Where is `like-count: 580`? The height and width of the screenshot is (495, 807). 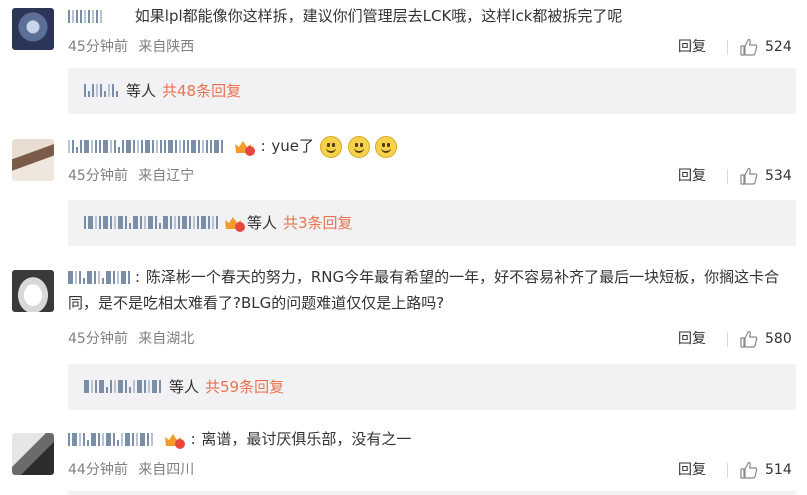 like-count: 580 is located at coordinates (778, 339).